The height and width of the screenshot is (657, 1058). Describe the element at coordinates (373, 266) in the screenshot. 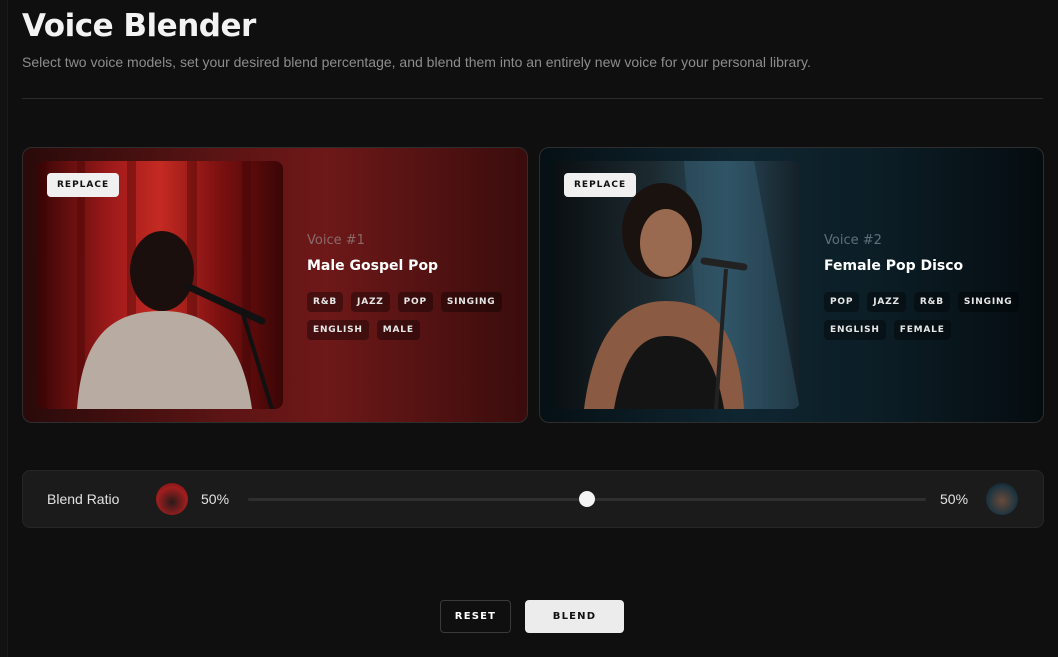

I see `voice-1-name: Male Gospel Pop` at that location.